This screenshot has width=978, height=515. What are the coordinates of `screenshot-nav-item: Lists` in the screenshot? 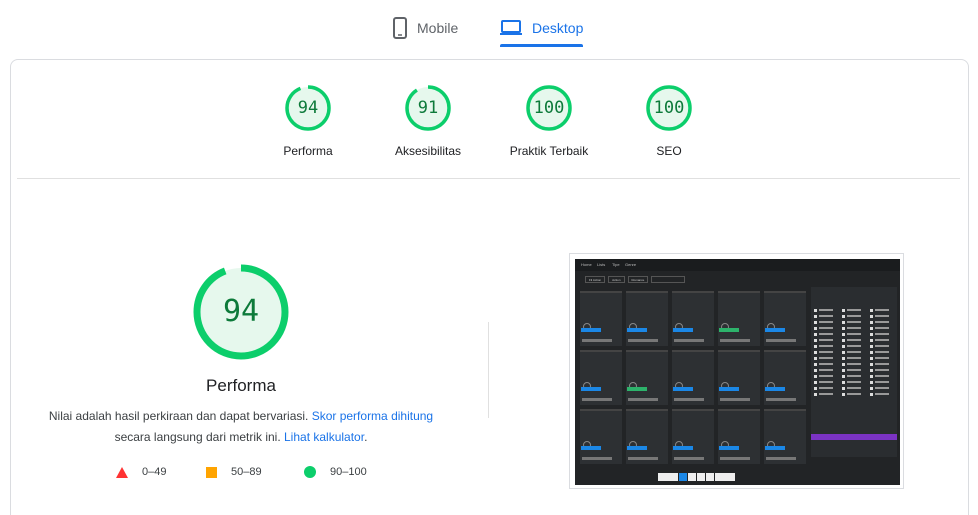 It's located at (601, 264).